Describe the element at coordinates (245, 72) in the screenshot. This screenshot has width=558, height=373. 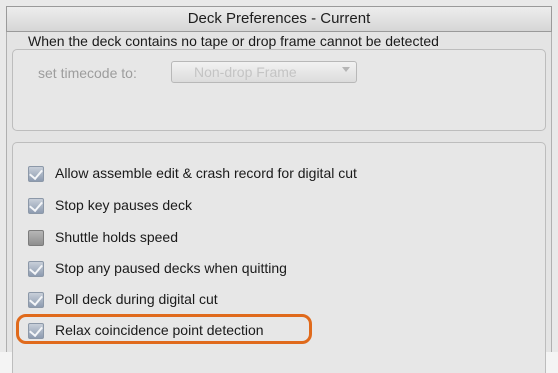
I see `timecode-select-value: Non-drop Frame` at that location.